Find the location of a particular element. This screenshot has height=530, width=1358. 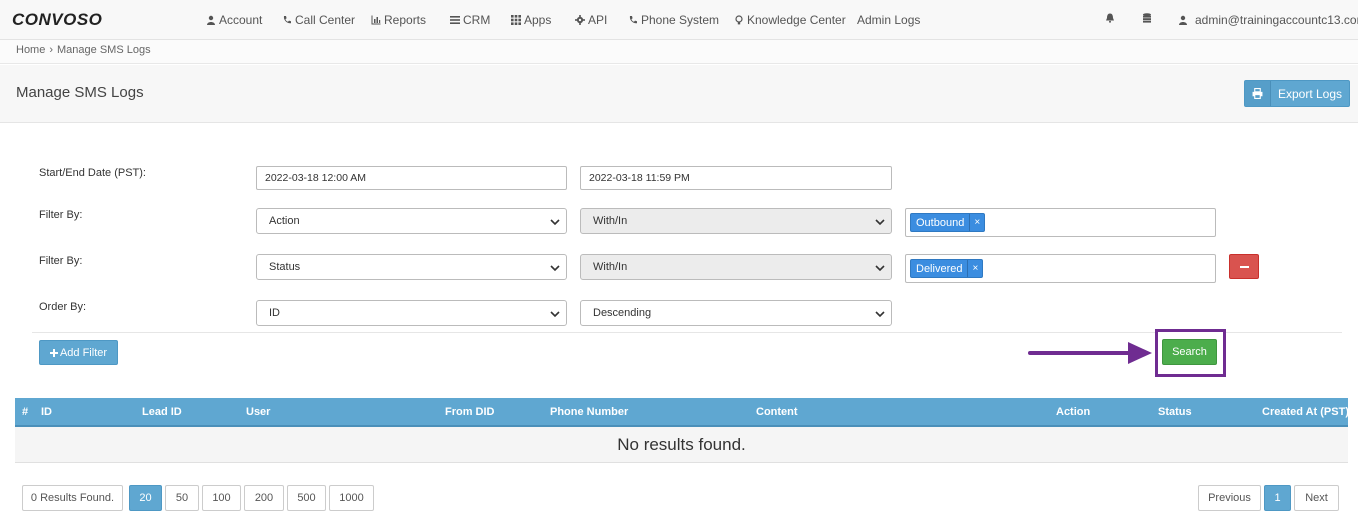

form-divider is located at coordinates (687, 332).